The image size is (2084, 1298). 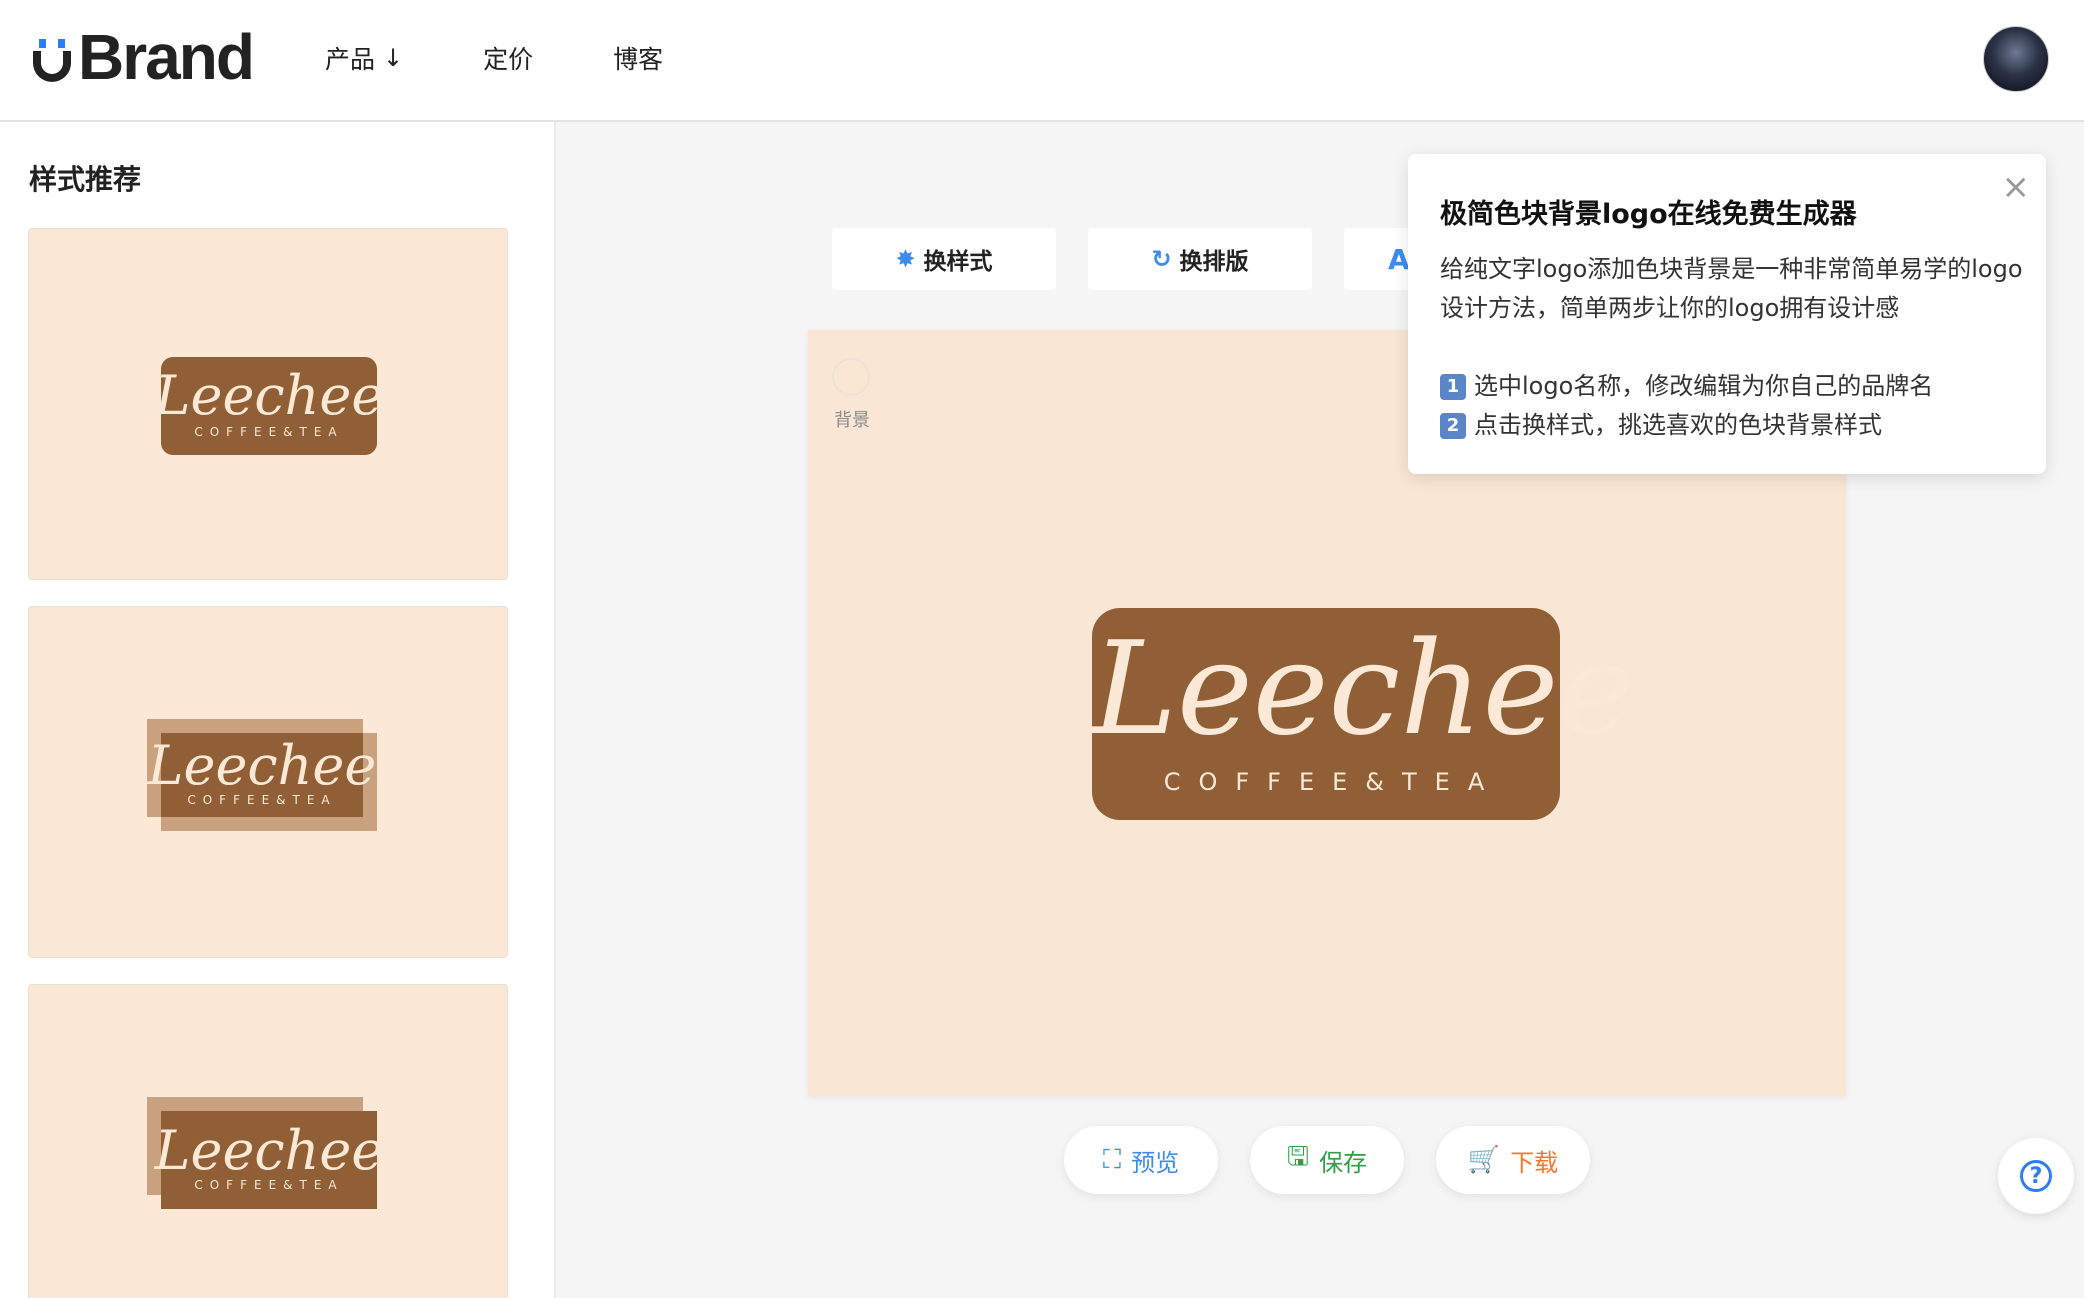 I want to click on background-label: 背景, so click(x=852, y=420).